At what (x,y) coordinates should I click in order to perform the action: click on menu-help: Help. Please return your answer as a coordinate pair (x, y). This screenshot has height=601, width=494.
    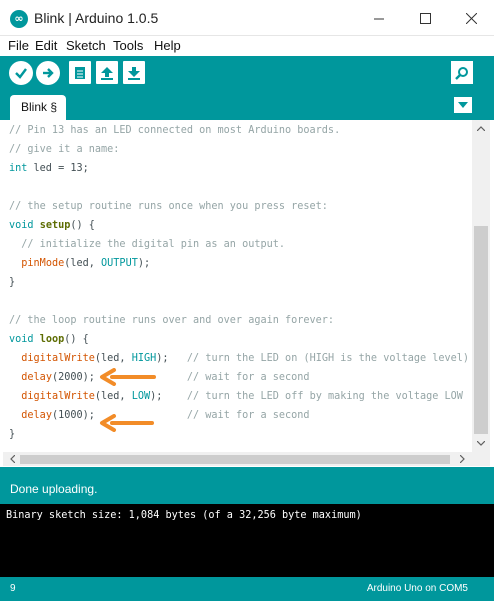
    Looking at the image, I should click on (167, 45).